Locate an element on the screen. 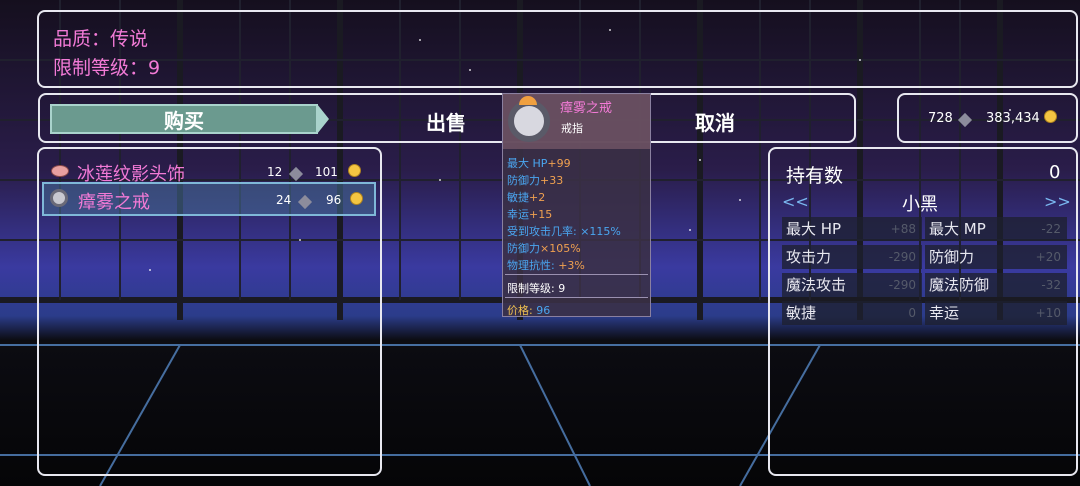 The image size is (1080, 486). stat-label: 魔法防御 is located at coordinates (959, 285).